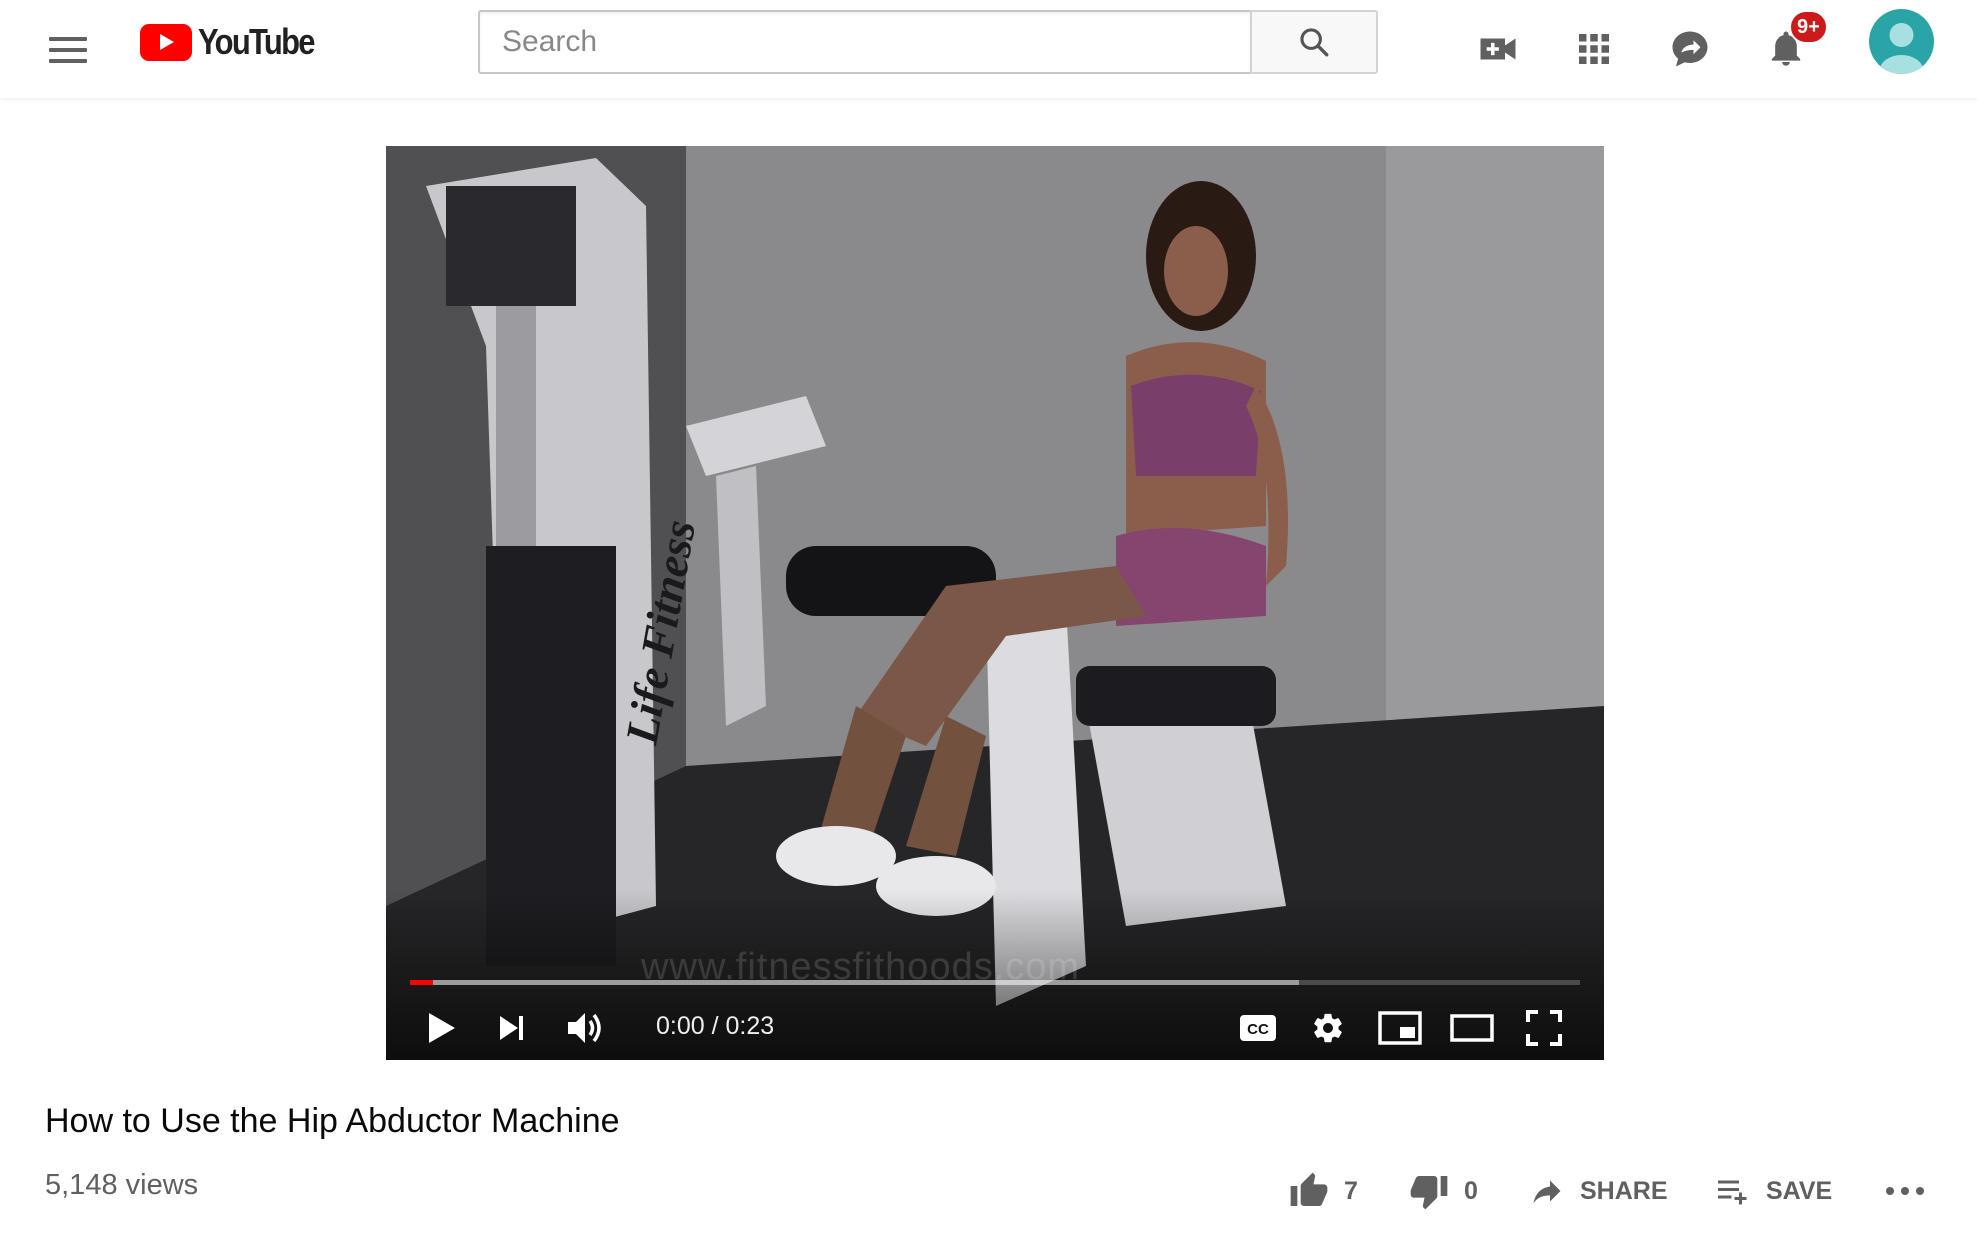 The height and width of the screenshot is (1238, 1978). What do you see at coordinates (855, 982) in the screenshot?
I see `progress-loaded` at bounding box center [855, 982].